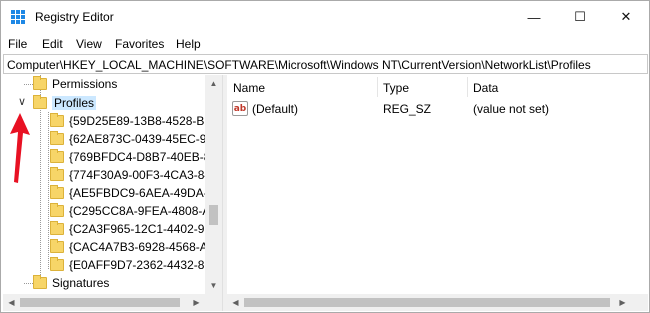  What do you see at coordinates (485, 88) in the screenshot?
I see `column-header-data: Data` at bounding box center [485, 88].